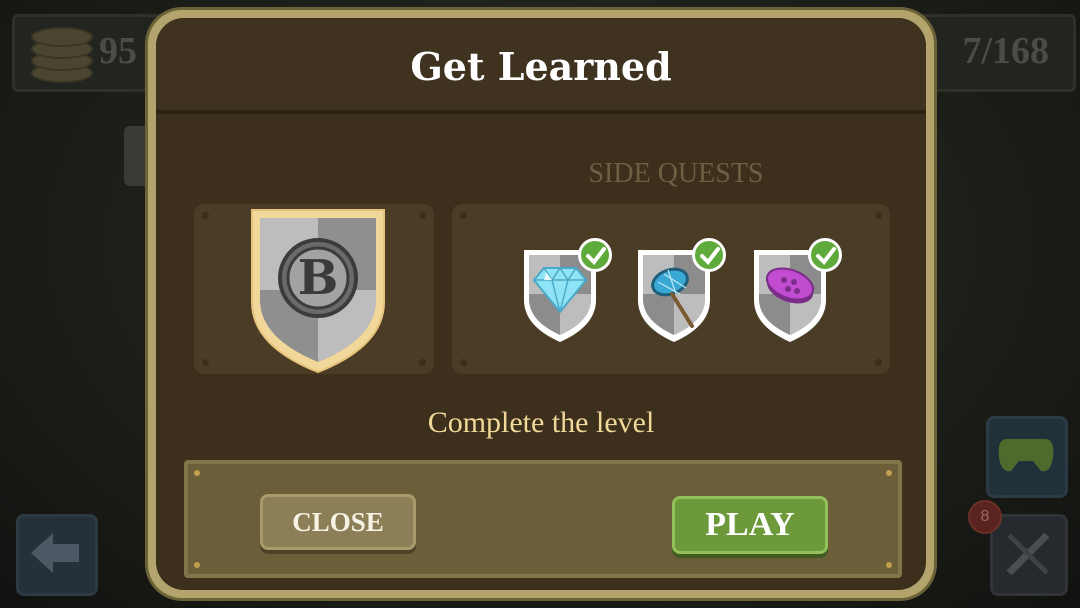  Describe the element at coordinates (541, 422) in the screenshot. I see `level-objective: Complete the level` at that location.